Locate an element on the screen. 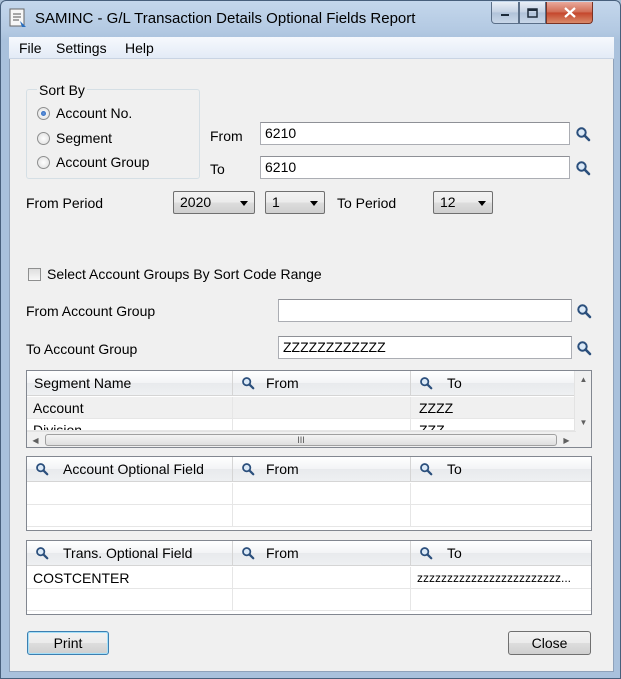 The height and width of the screenshot is (679, 621). account-optional-to-header-label: To is located at coordinates (454, 469).